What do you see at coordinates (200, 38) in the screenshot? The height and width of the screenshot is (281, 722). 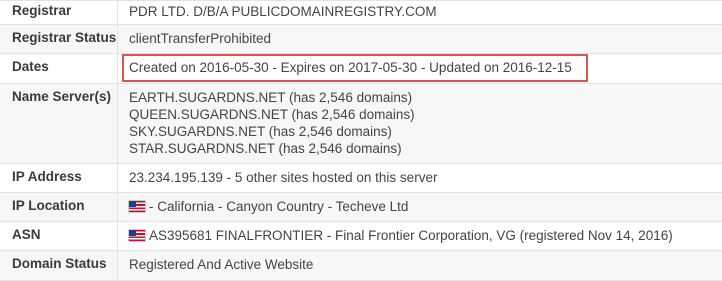 I see `registrar-status-value: clientTransferProhibited` at bounding box center [200, 38].